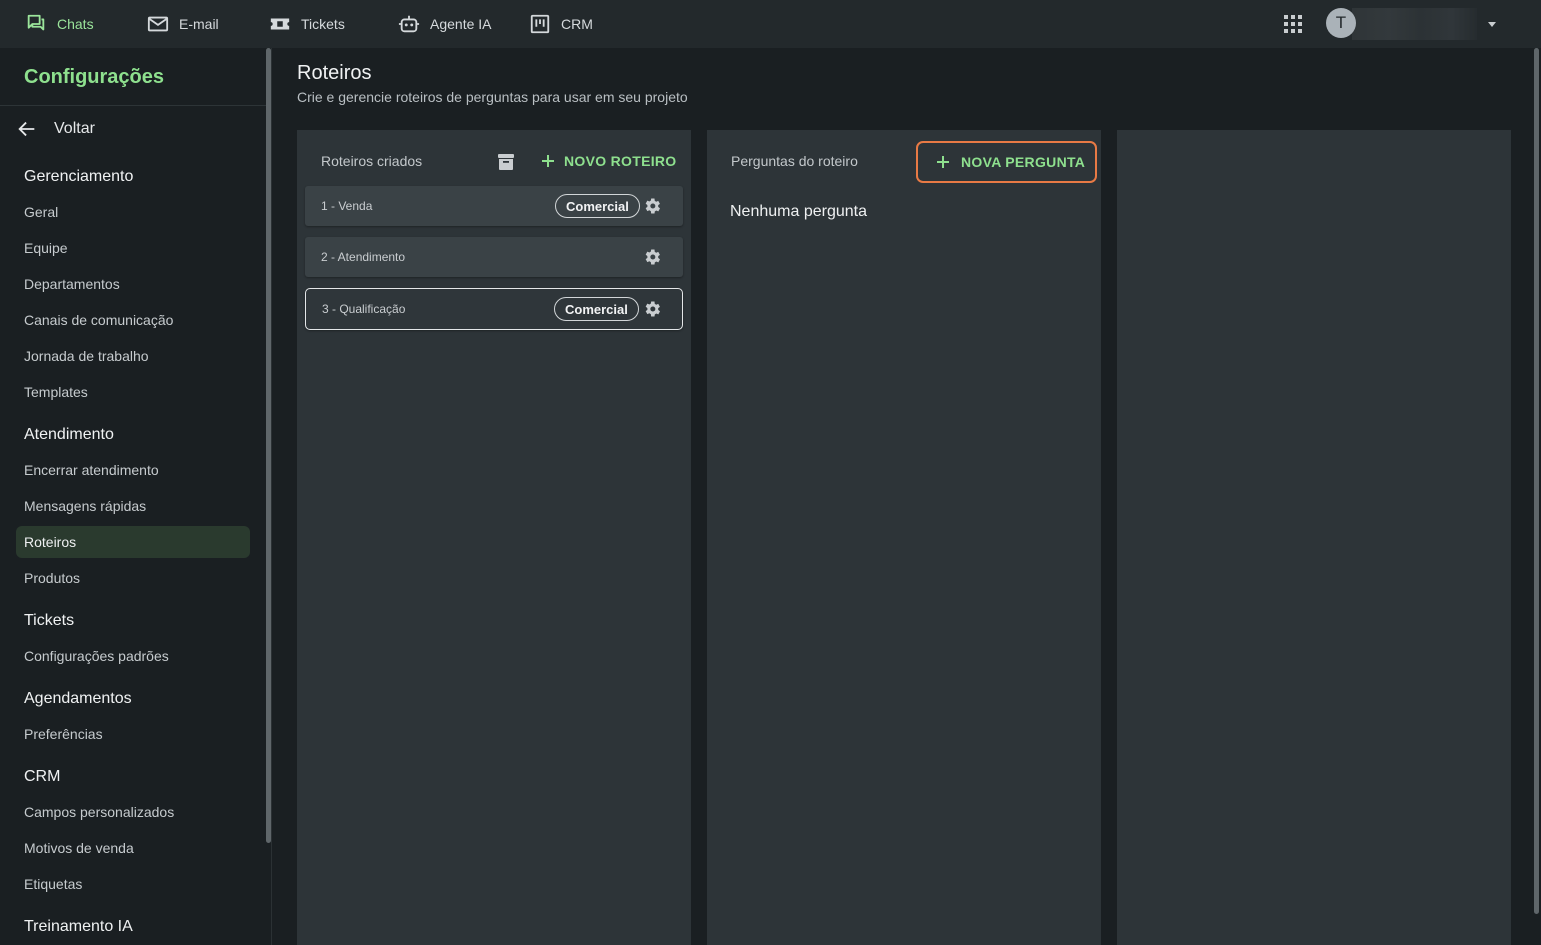 This screenshot has width=1541, height=945. I want to click on new-question-button: NOVA PERGUNTA, so click(1006, 162).